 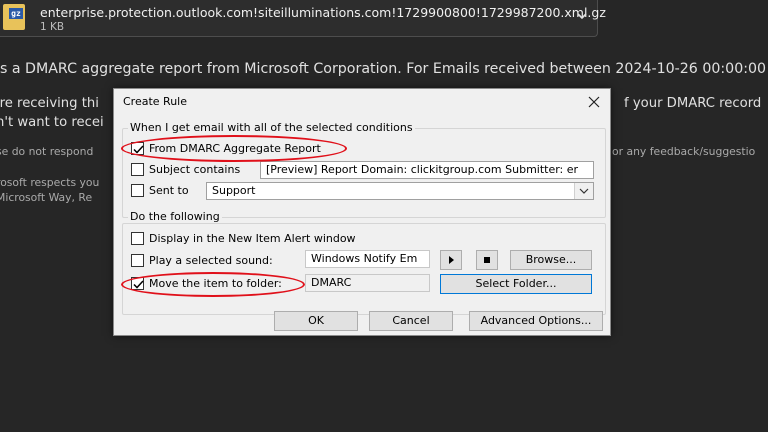 I want to click on email-body-line-4-right: or any feedback/suggestio, so click(x=684, y=151).